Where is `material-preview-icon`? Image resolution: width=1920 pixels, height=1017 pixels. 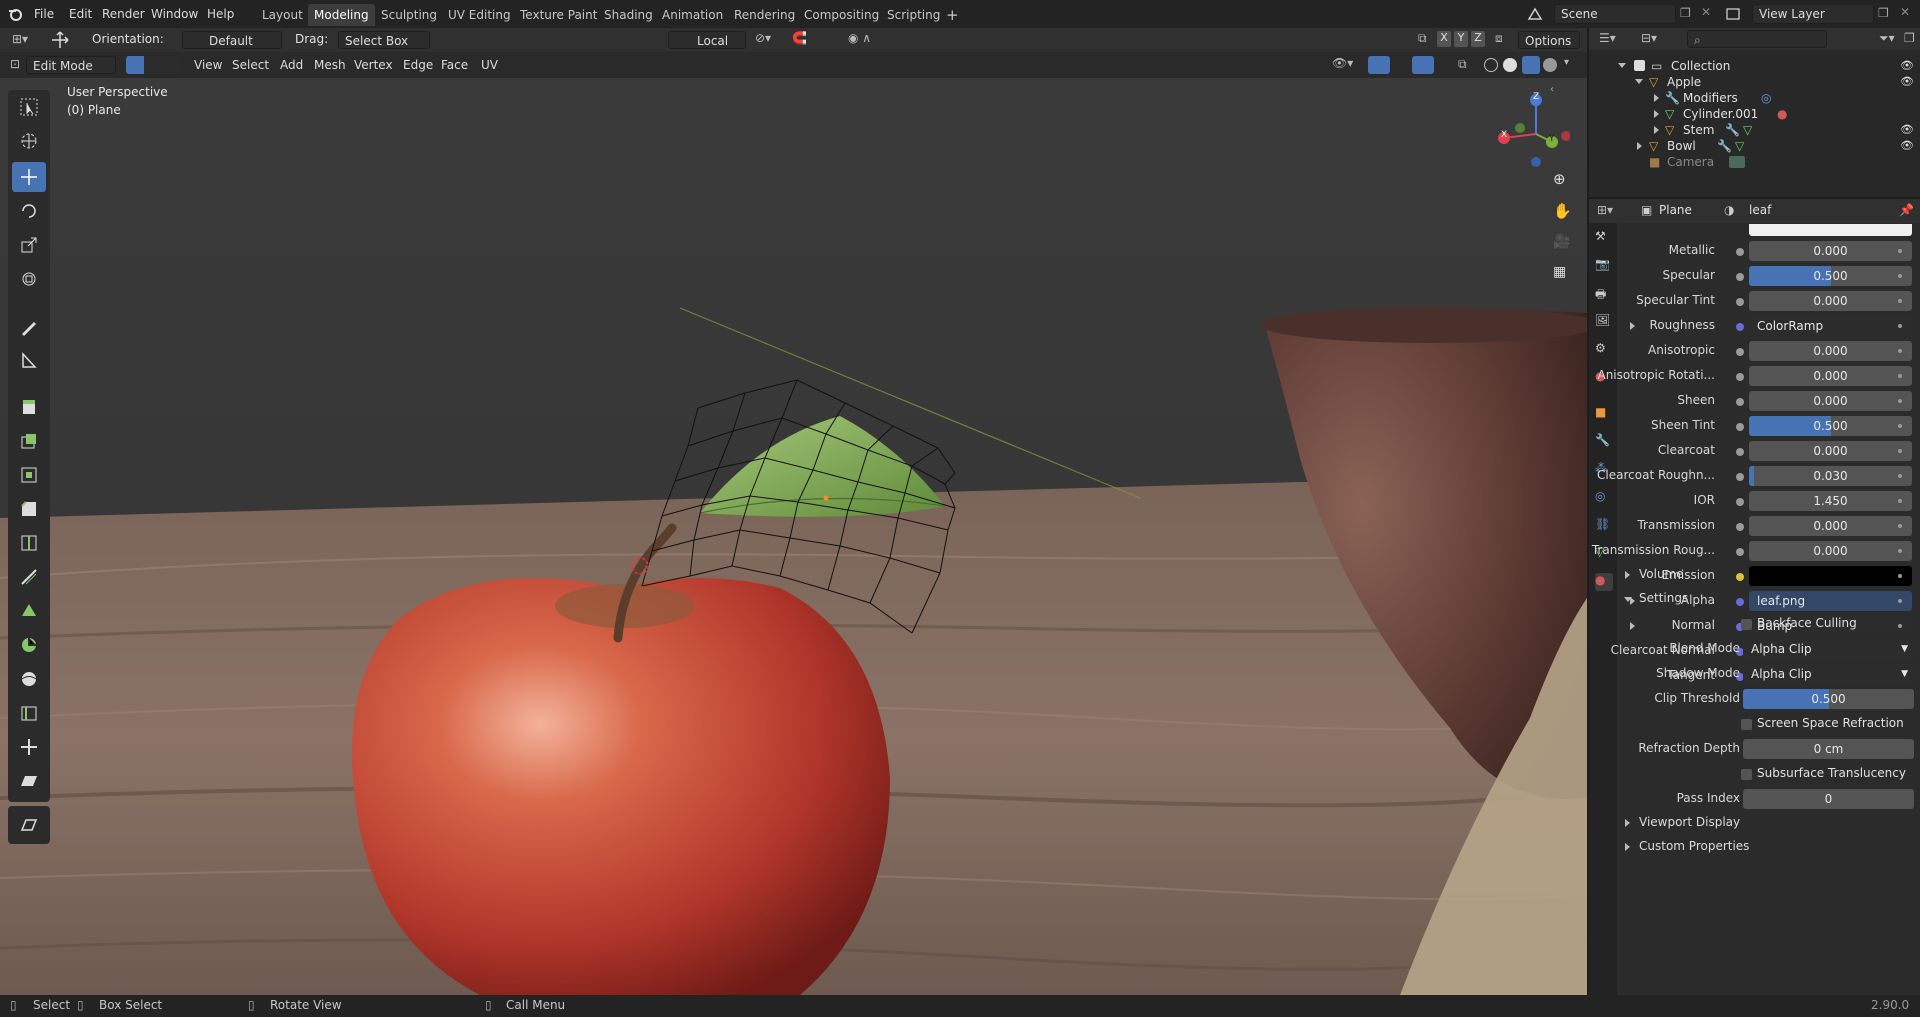
material-preview-icon is located at coordinates (1531, 65).